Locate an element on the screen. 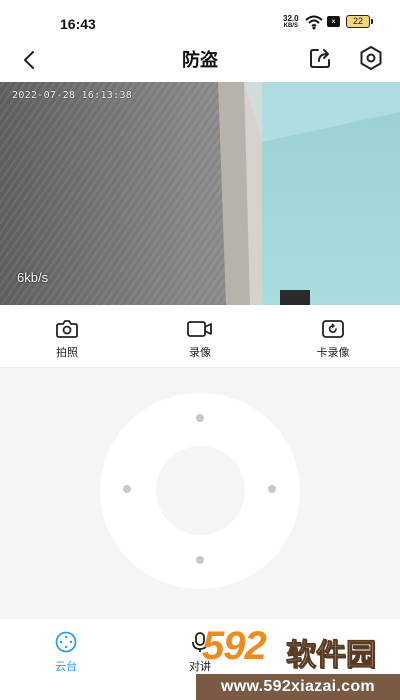 Image resolution: width=400 pixels, height=700 pixels. watermark-brand: 592 软件园 is located at coordinates (298, 648).